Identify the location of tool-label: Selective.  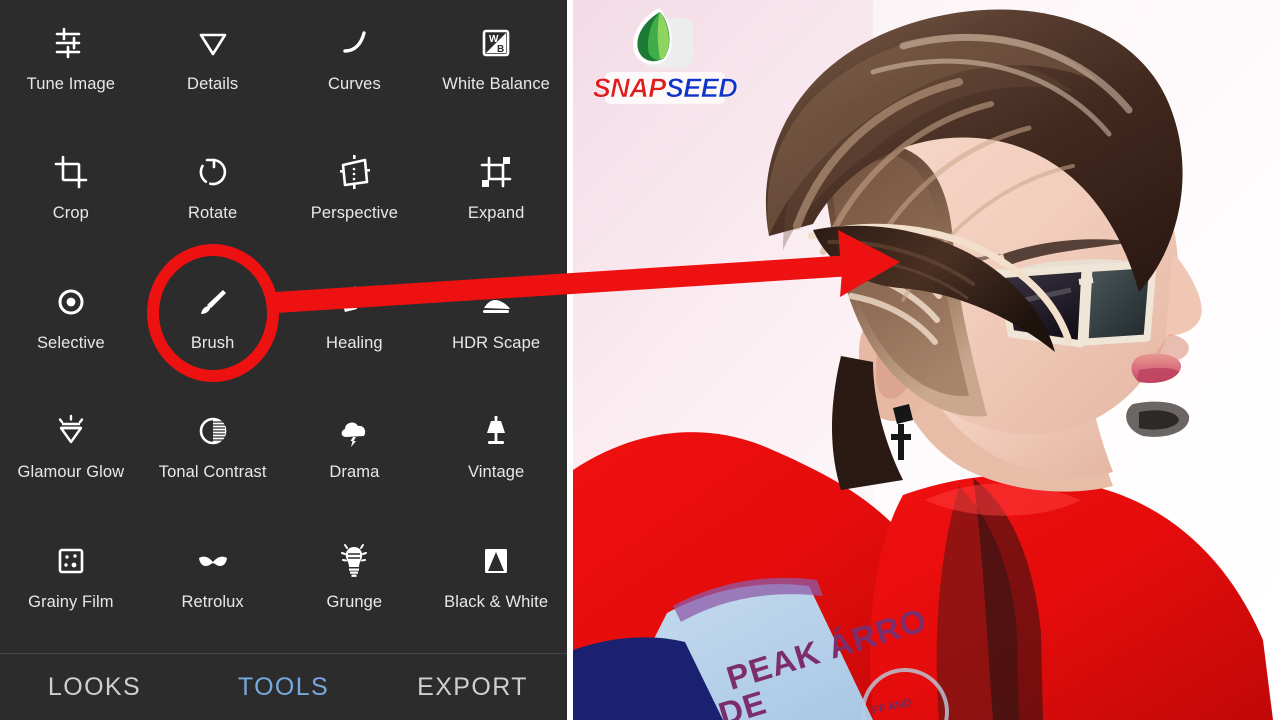
(70, 342).